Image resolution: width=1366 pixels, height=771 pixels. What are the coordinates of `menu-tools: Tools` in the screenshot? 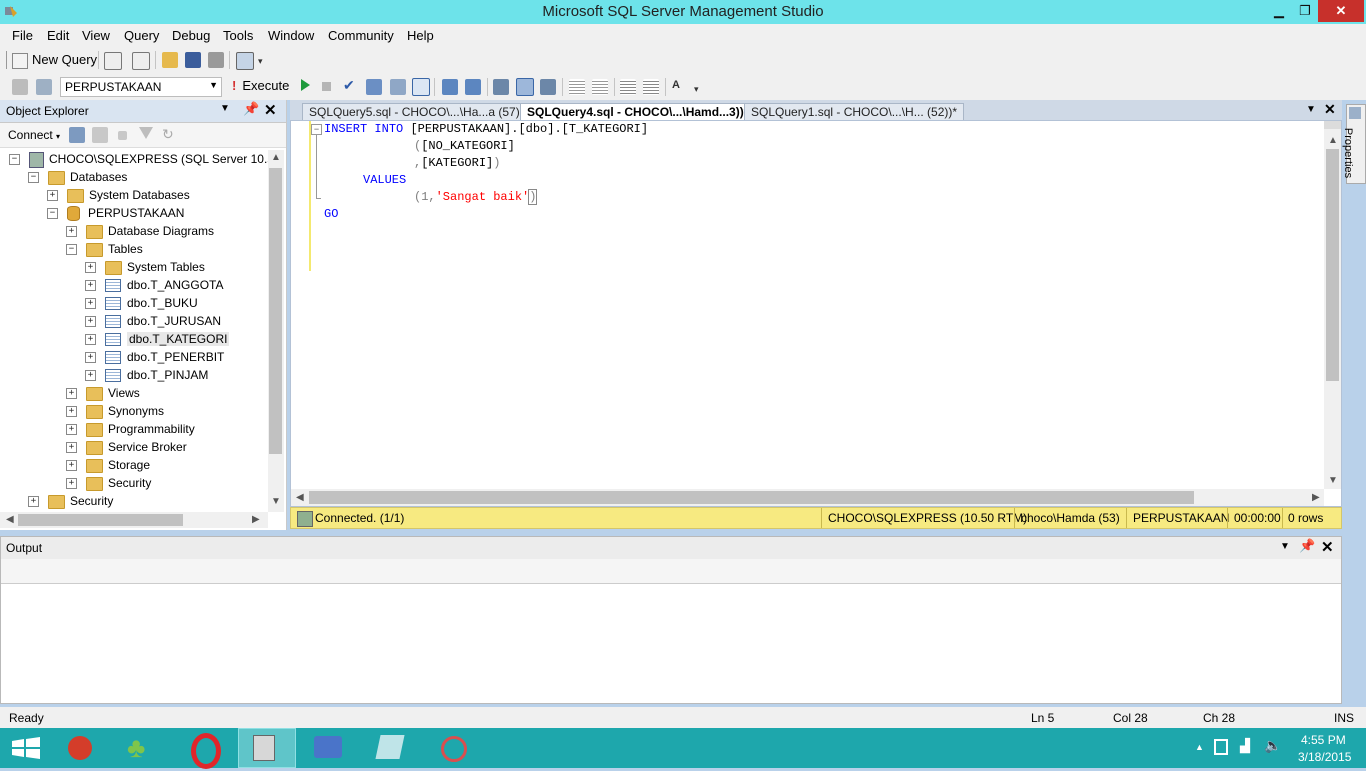 It's located at (238, 35).